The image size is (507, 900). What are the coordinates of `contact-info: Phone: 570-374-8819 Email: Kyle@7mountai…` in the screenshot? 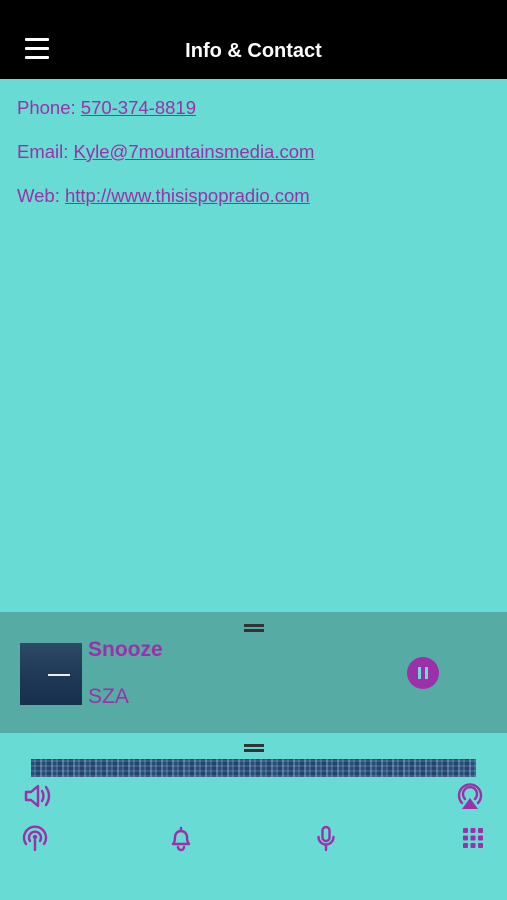 It's located at (253, 162).